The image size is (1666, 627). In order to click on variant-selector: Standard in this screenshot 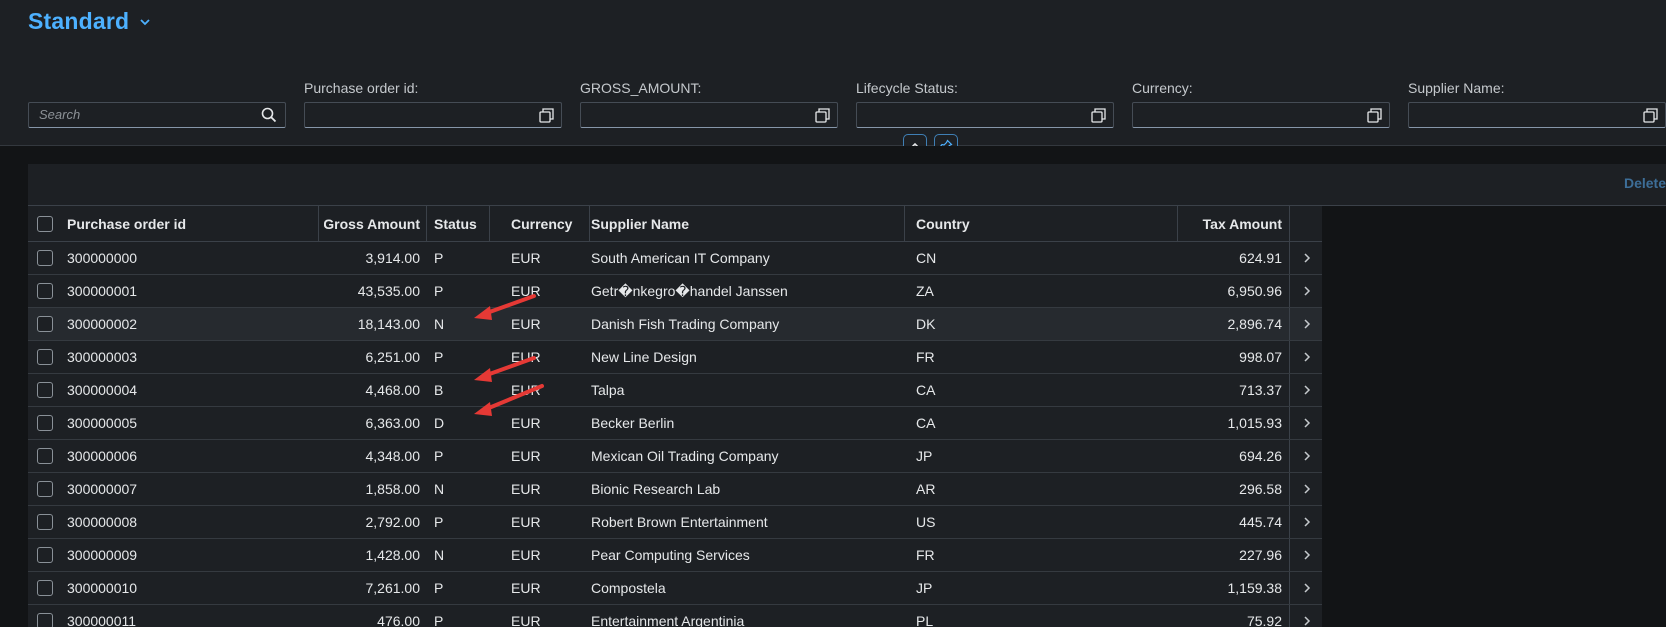, I will do `click(90, 21)`.